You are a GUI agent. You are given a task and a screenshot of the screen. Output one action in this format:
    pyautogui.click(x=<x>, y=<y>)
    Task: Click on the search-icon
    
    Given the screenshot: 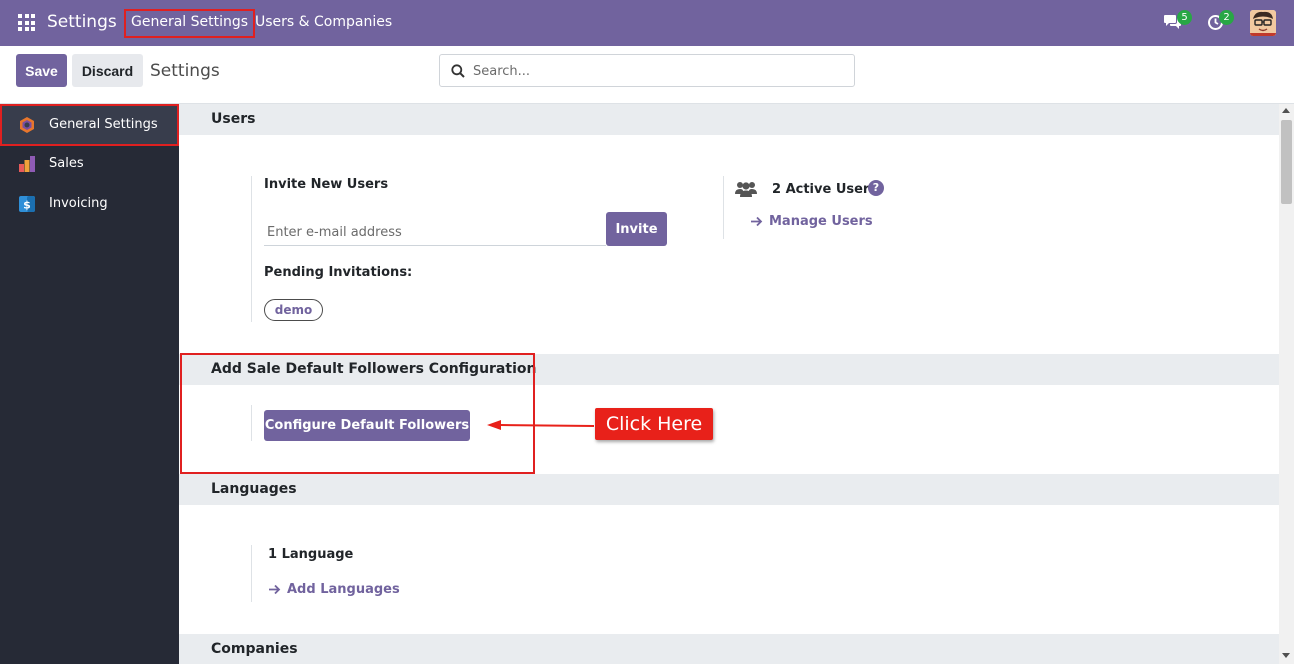 What is the action you would take?
    pyautogui.click(x=458, y=71)
    